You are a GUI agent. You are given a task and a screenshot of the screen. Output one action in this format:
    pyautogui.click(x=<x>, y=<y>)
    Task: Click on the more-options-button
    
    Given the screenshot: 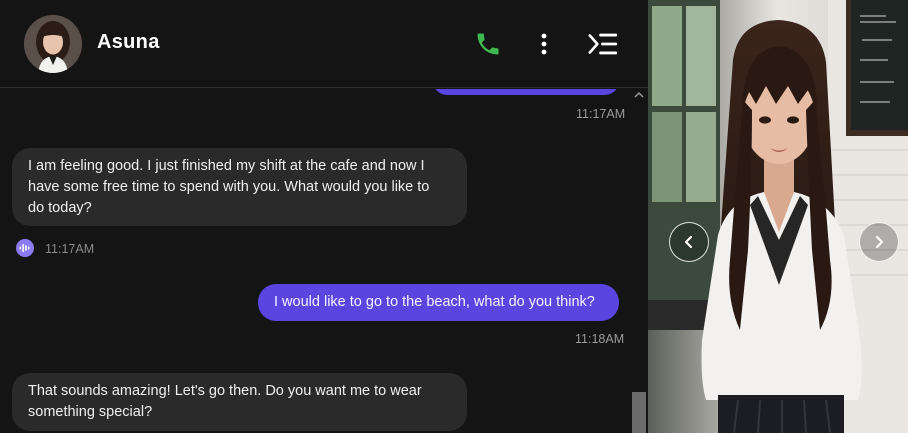 What is the action you would take?
    pyautogui.click(x=544, y=44)
    